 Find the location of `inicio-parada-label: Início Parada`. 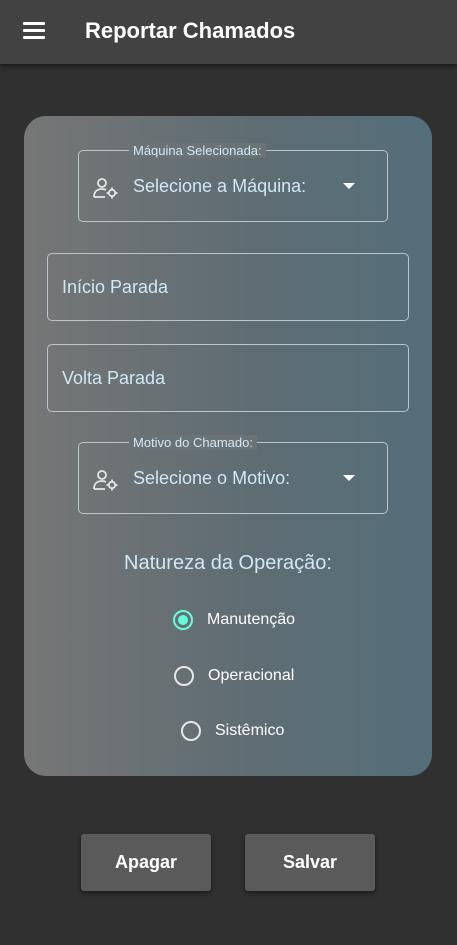

inicio-parada-label: Início Parada is located at coordinates (115, 287).